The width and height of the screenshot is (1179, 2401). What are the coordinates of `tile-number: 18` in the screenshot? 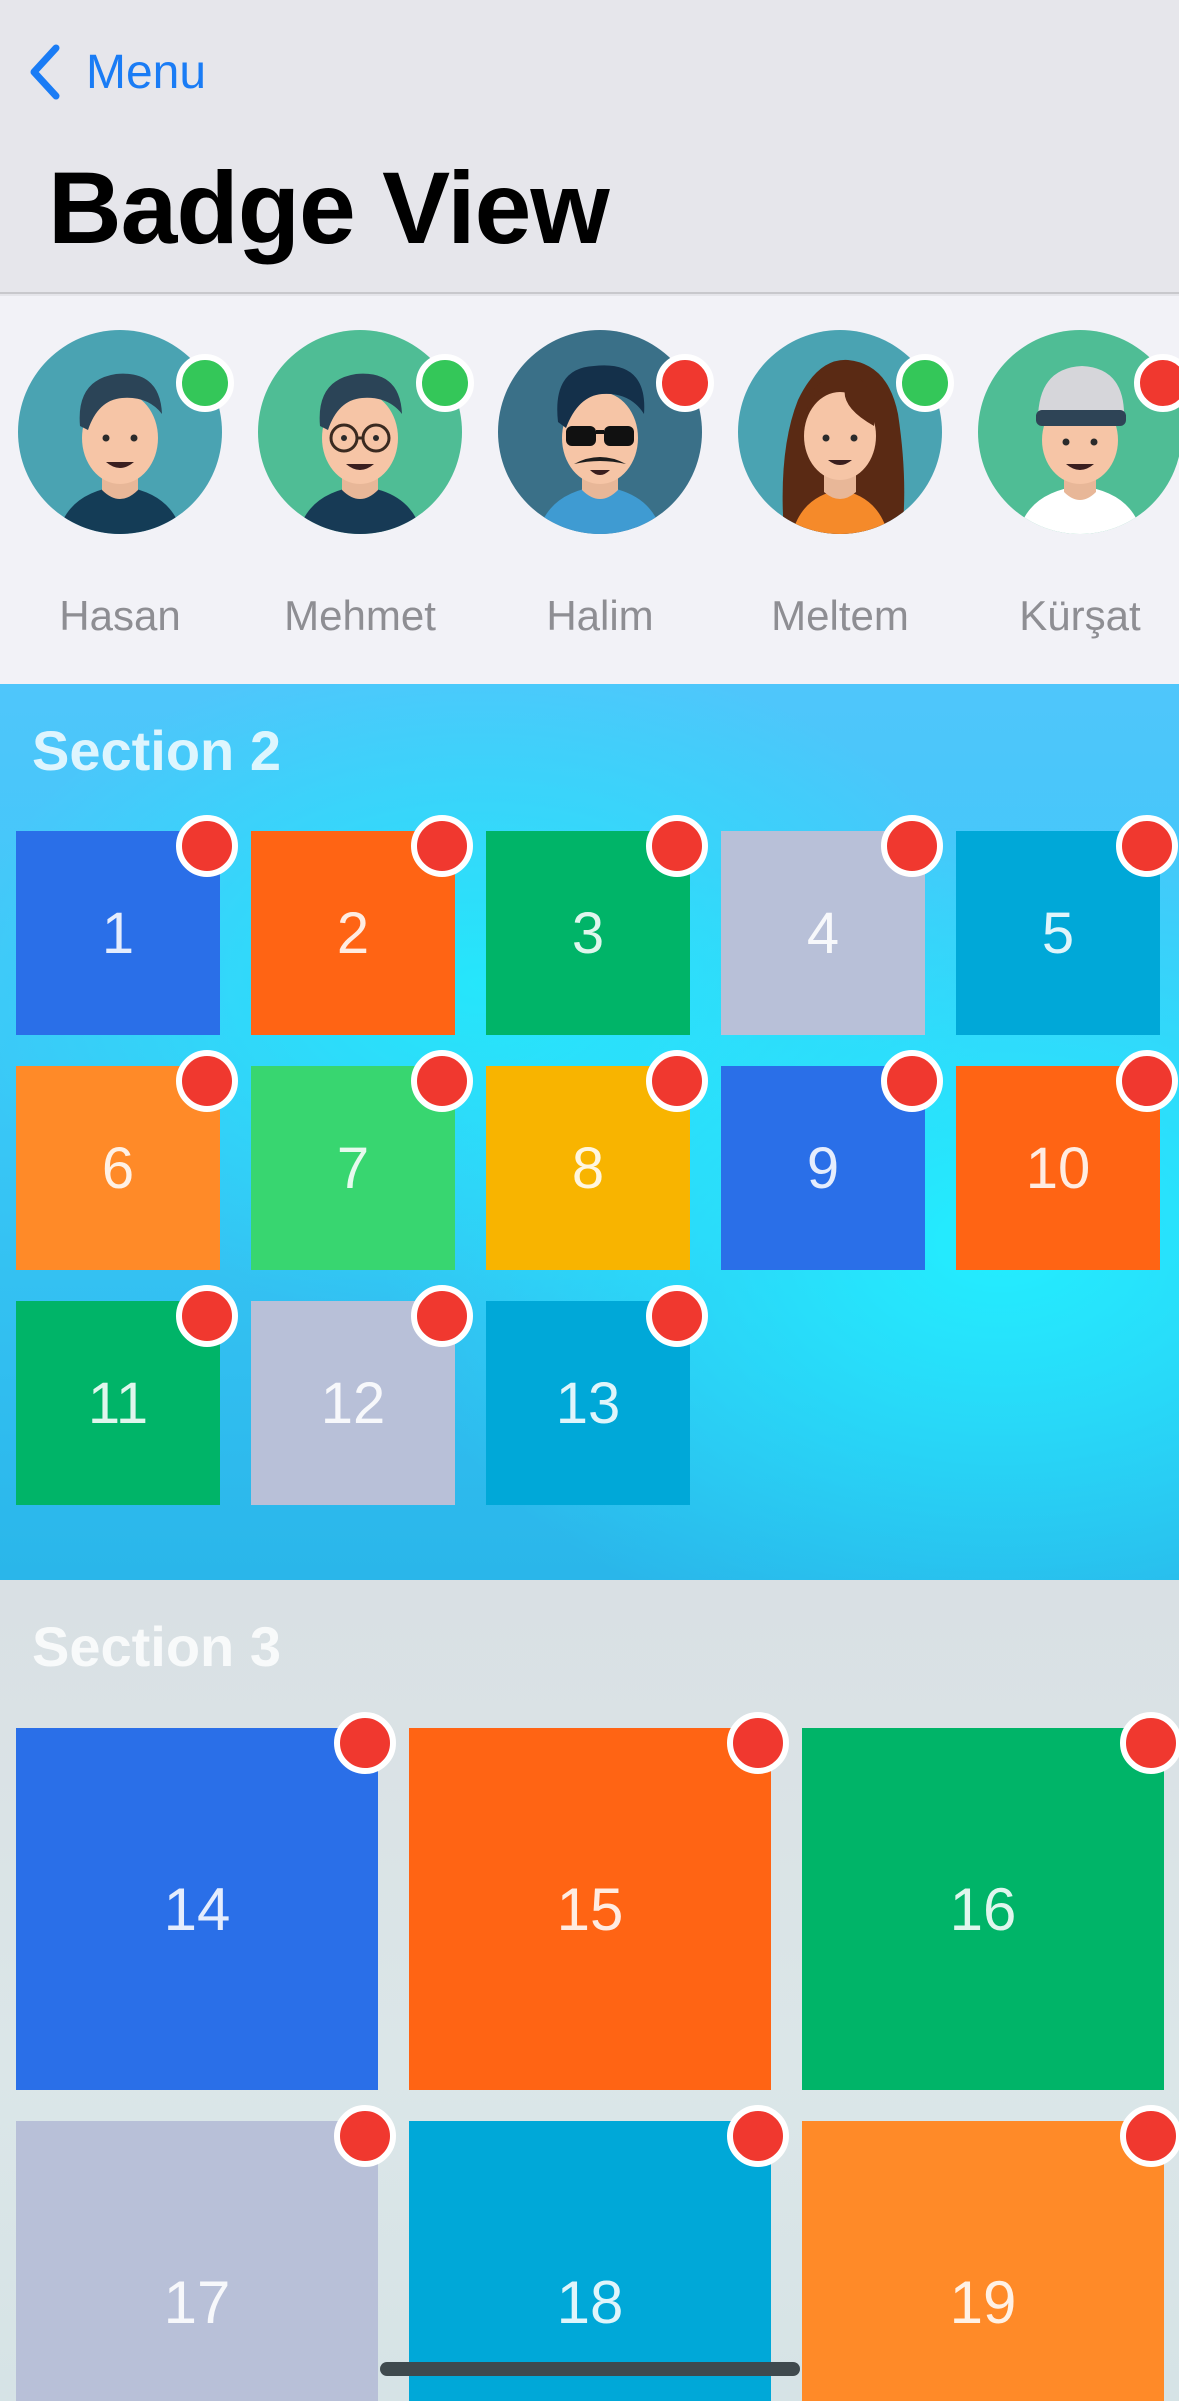 It's located at (590, 2302).